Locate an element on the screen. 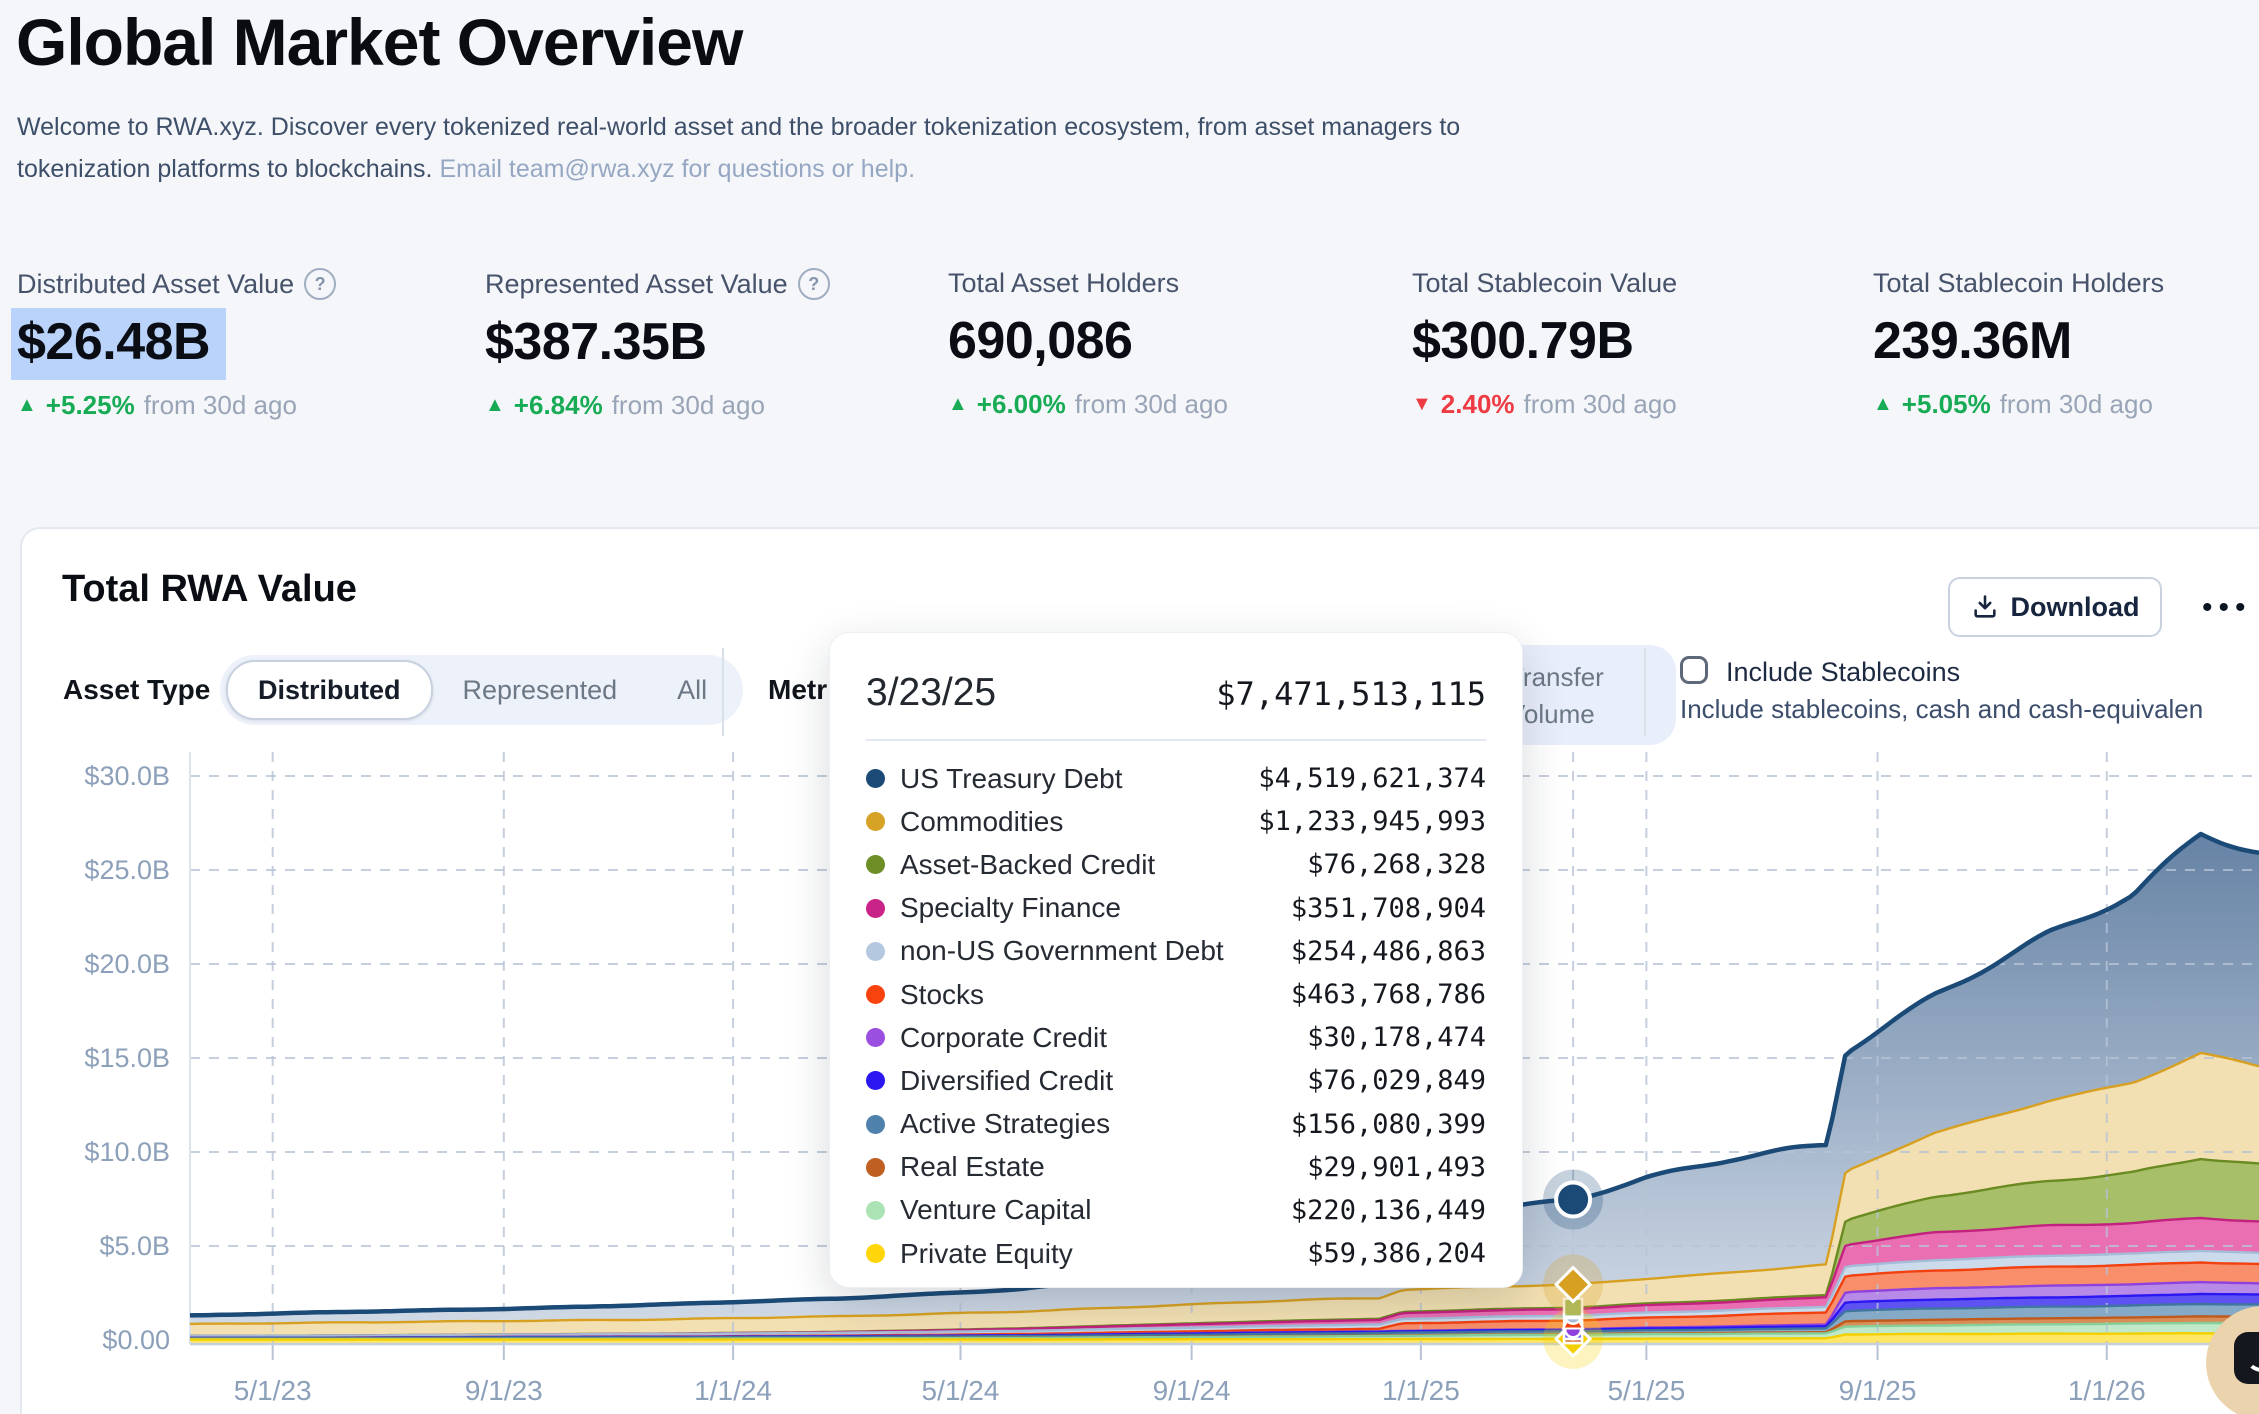 The width and height of the screenshot is (2259, 1414). svg-text: $25.0B is located at coordinates (127, 870).